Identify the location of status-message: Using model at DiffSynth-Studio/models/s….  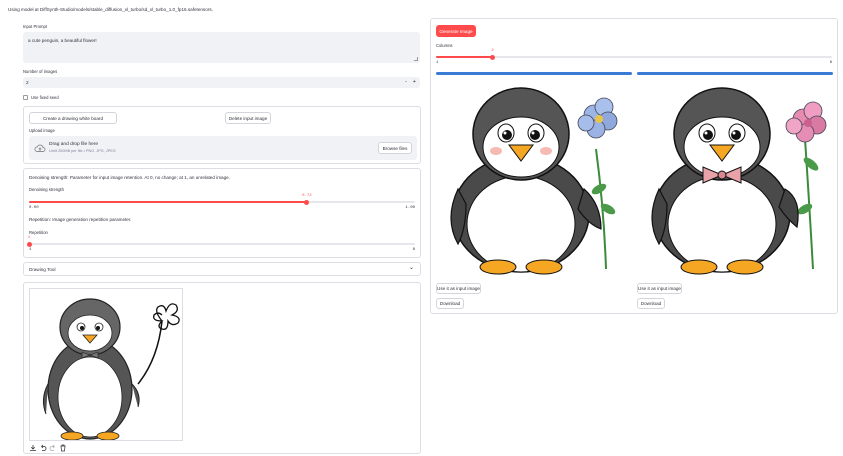
(110, 9).